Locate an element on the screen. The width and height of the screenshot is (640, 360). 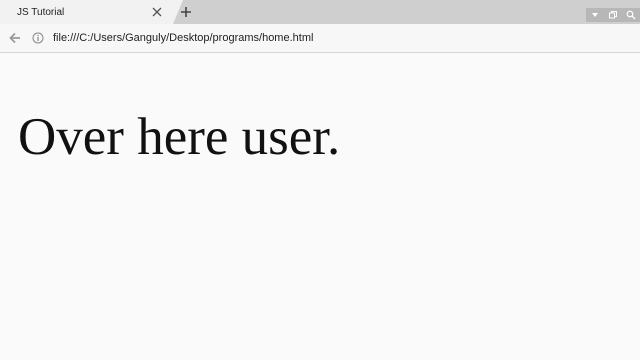
plus-icon is located at coordinates (186, 12).